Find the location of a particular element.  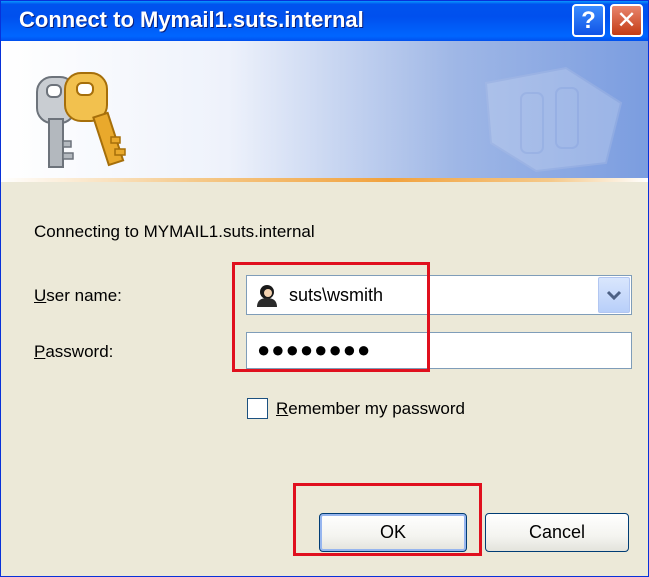

user-name-dropdown-button is located at coordinates (614, 295).